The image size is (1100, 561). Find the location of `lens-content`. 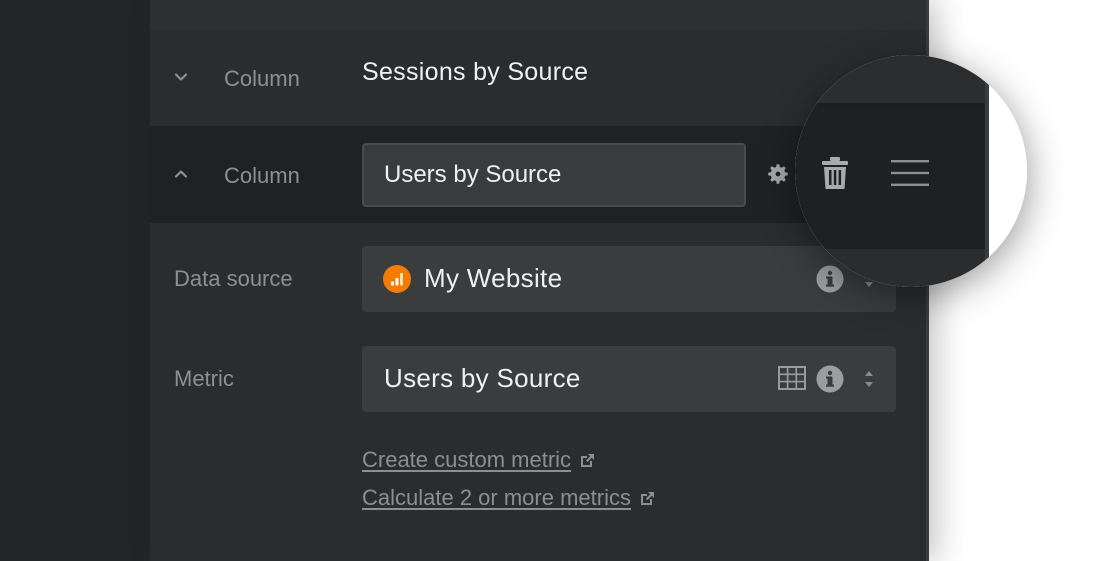

lens-content is located at coordinates (911, 171).